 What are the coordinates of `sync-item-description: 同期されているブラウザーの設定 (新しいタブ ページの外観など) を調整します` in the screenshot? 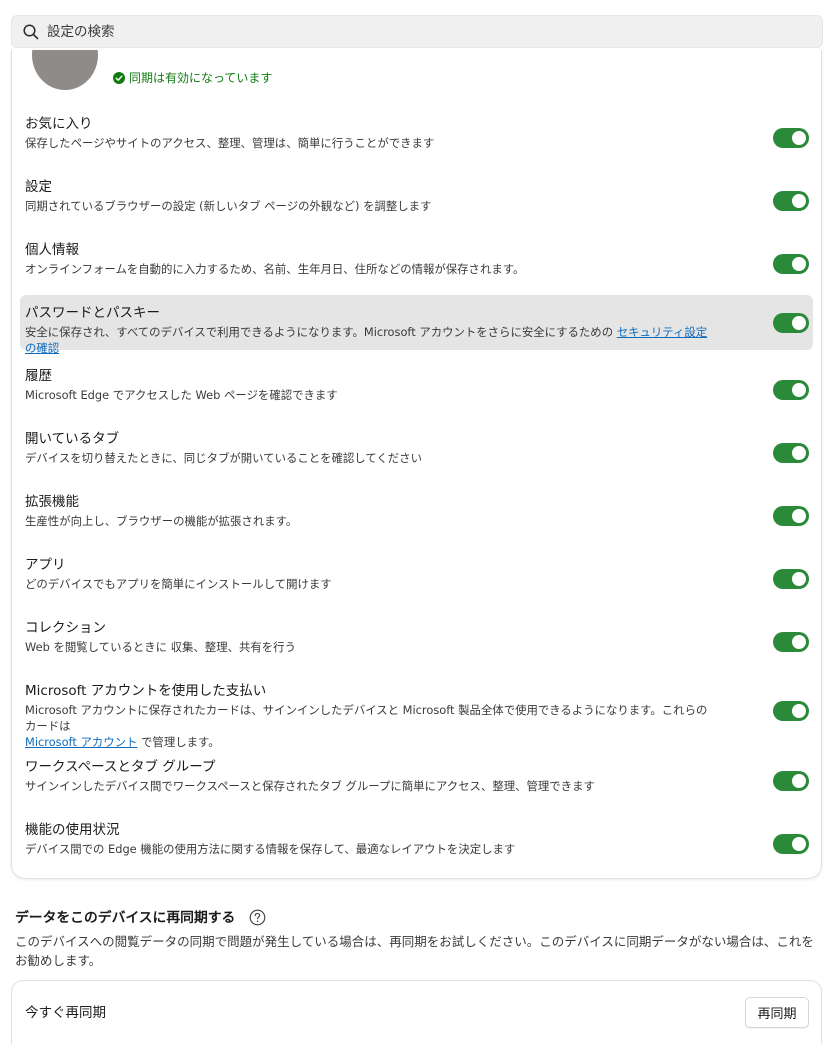 It's located at (228, 206).